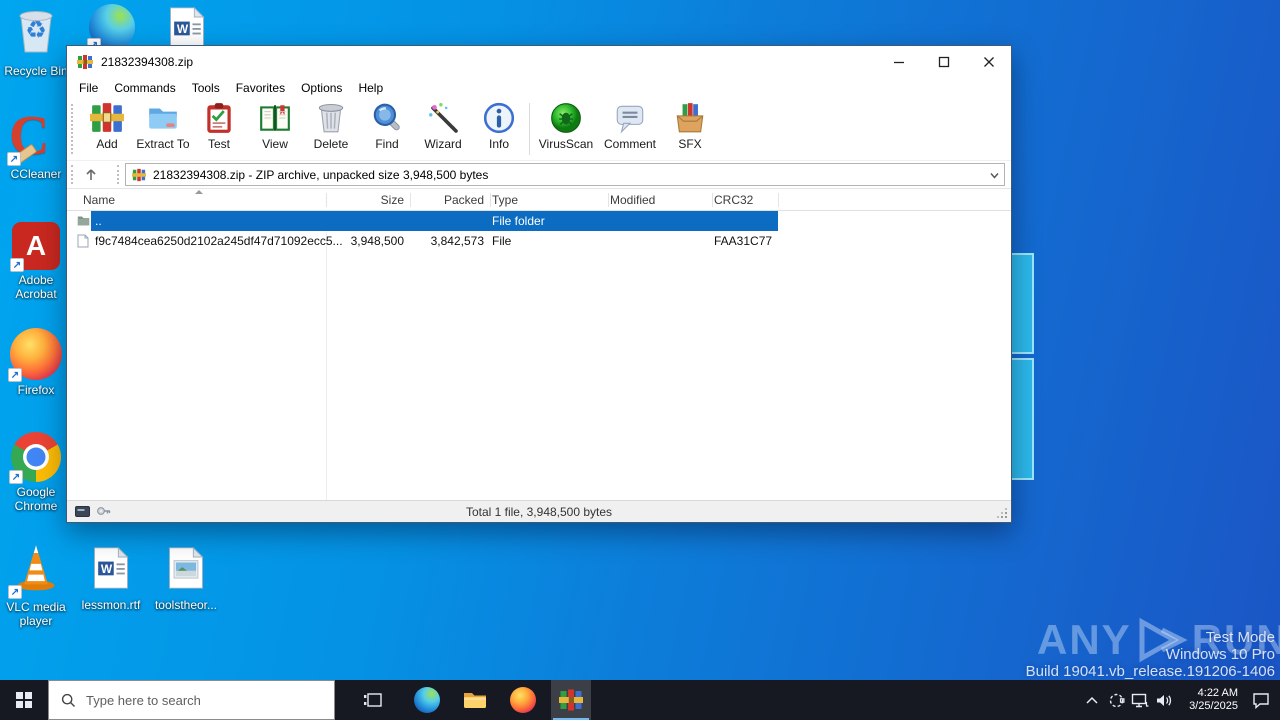 This screenshot has height=720, width=1280. I want to click on search-placeholder: Type here to search, so click(143, 700).